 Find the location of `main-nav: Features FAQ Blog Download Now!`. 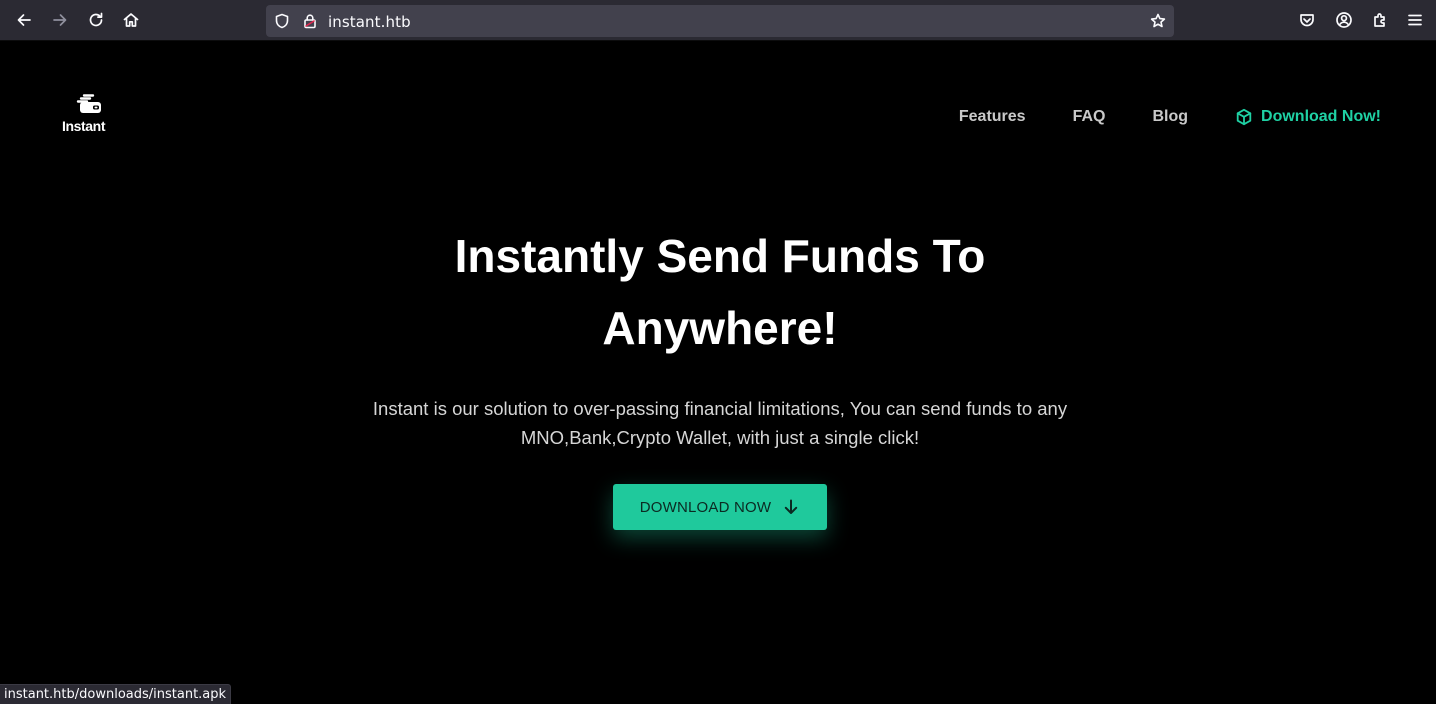

main-nav: Features FAQ Blog Download Now! is located at coordinates (1170, 117).